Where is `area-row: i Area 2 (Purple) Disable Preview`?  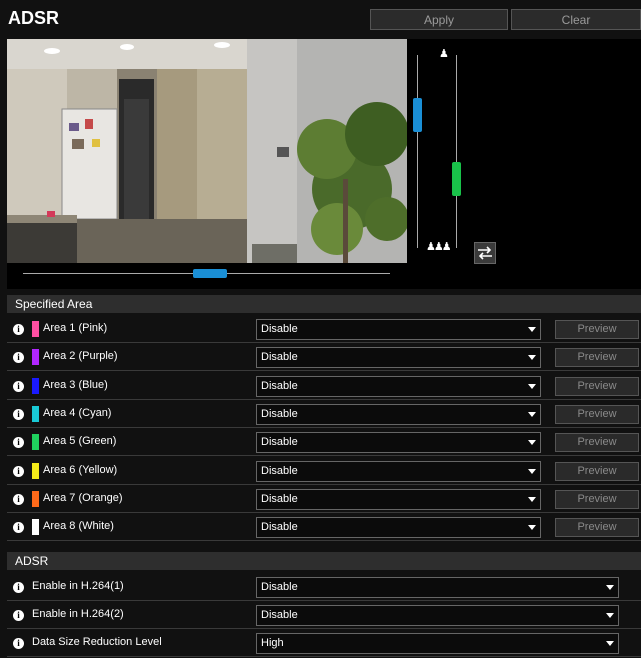 area-row: i Area 2 (Purple) Disable Preview is located at coordinates (324, 358).